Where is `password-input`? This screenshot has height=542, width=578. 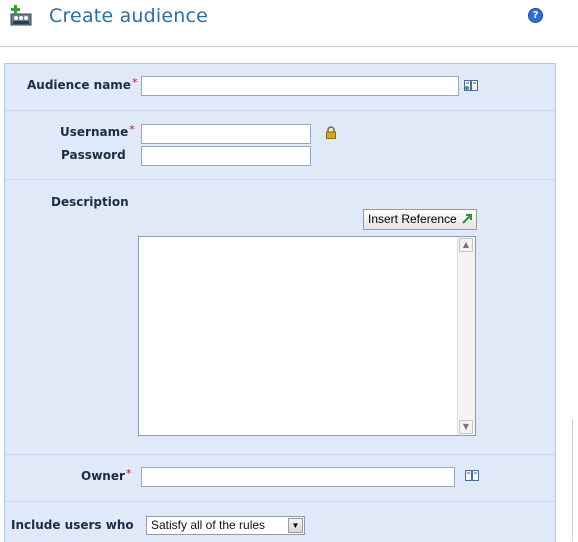
password-input is located at coordinates (226, 156).